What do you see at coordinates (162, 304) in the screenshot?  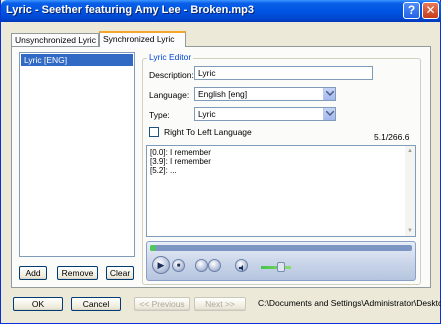 I see `previous-button: << Previous` at bounding box center [162, 304].